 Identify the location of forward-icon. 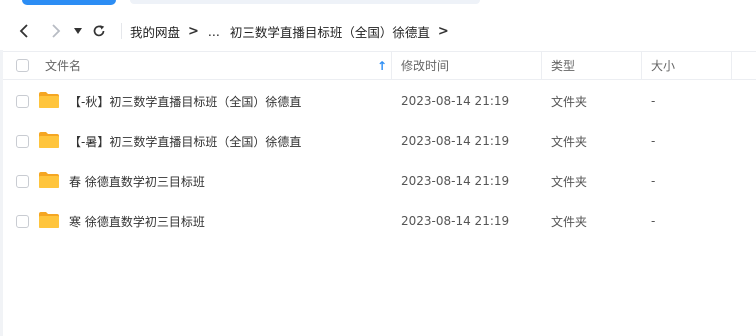
(56, 31).